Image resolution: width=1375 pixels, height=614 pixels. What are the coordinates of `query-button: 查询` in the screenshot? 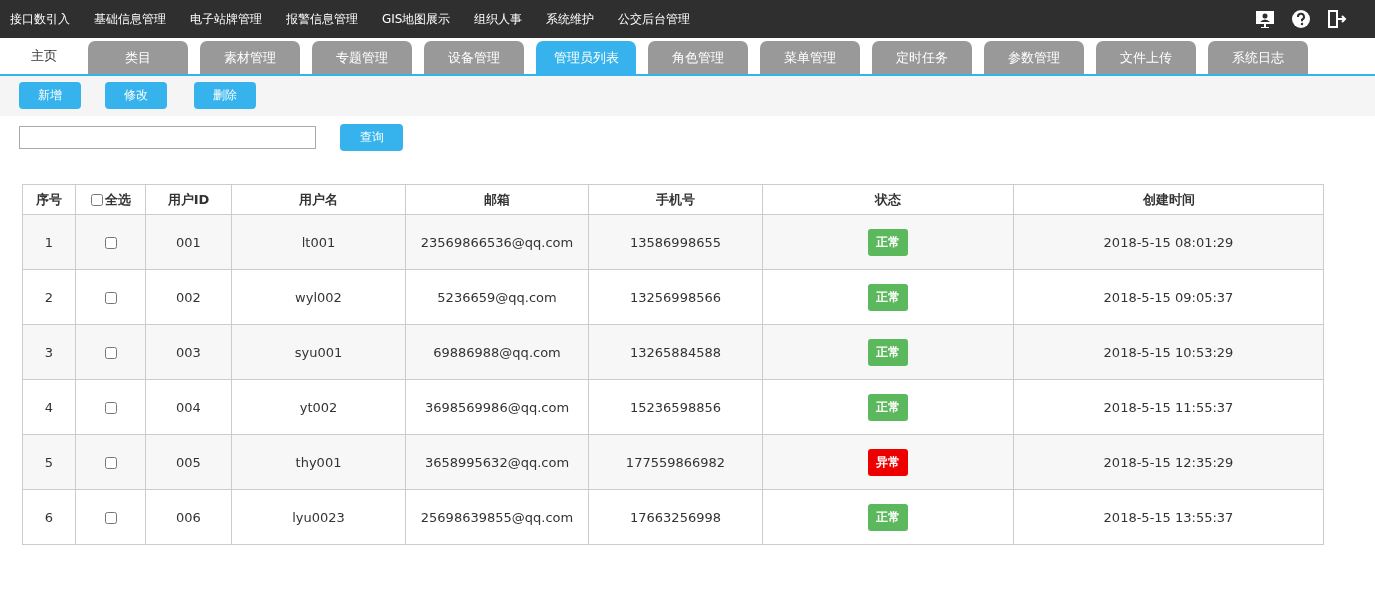 It's located at (371, 137).